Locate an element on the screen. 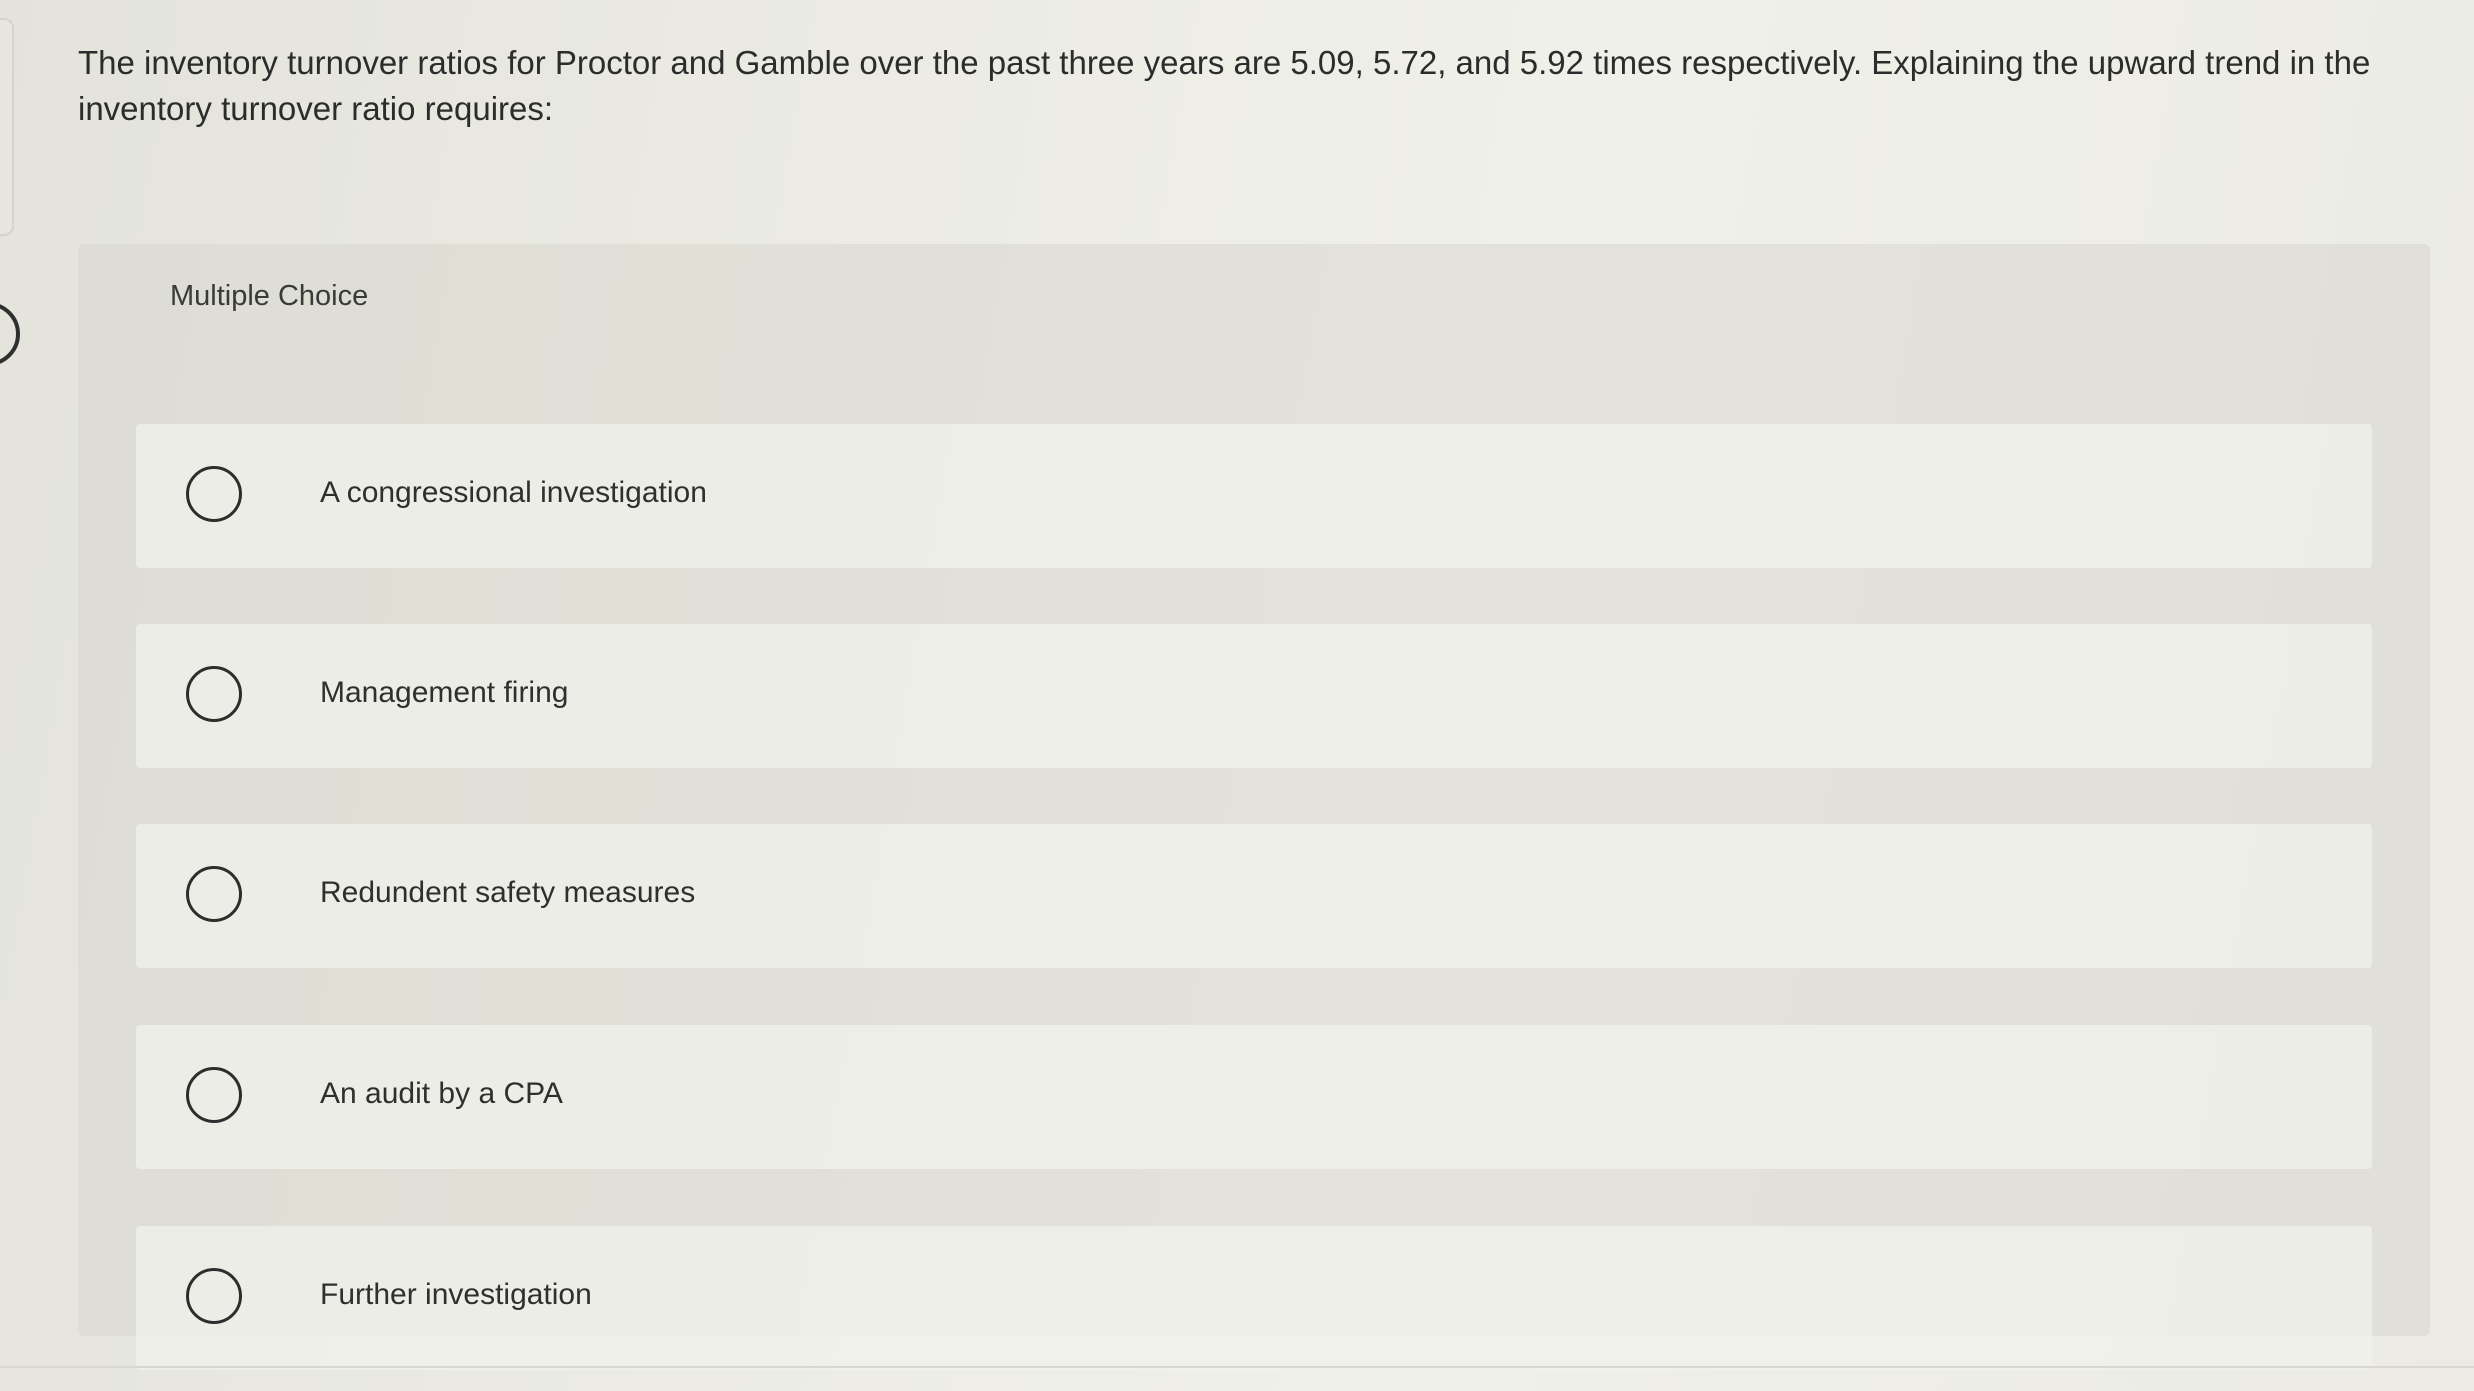 The image size is (2474, 1391). option-label: Management firing is located at coordinates (444, 692).